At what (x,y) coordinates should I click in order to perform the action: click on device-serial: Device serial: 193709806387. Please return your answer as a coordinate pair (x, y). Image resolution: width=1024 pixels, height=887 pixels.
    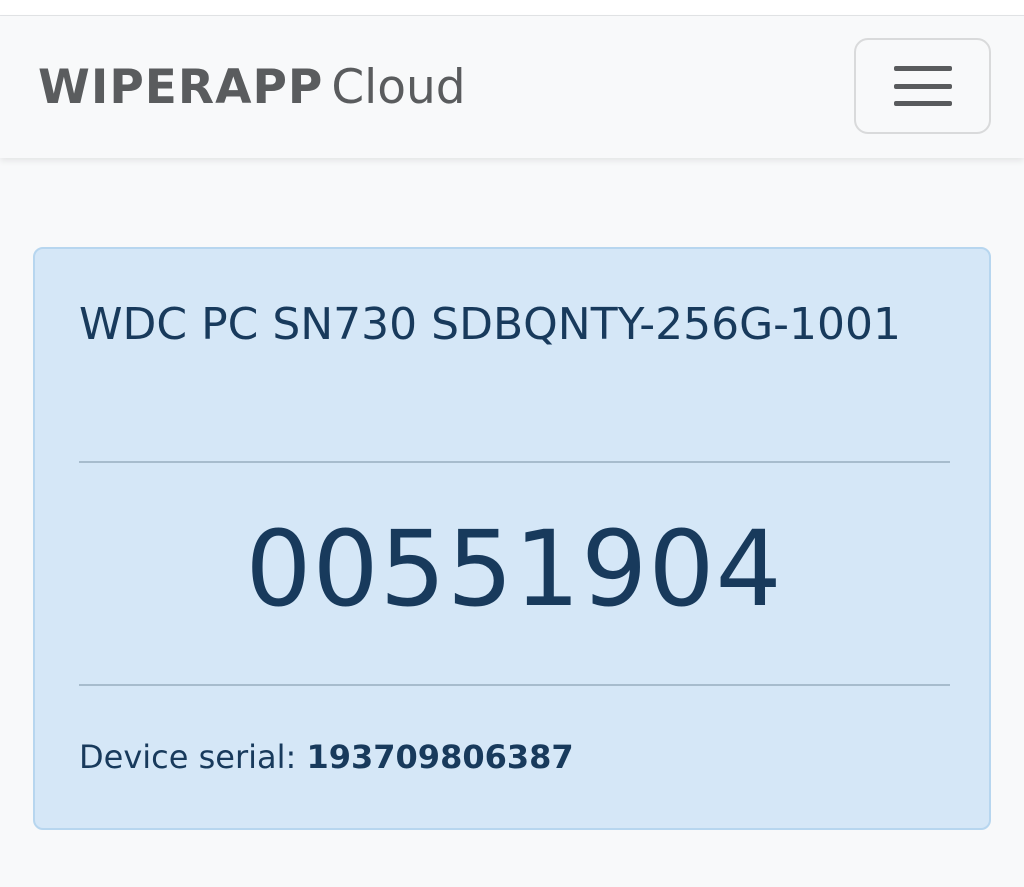
    Looking at the image, I should click on (326, 757).